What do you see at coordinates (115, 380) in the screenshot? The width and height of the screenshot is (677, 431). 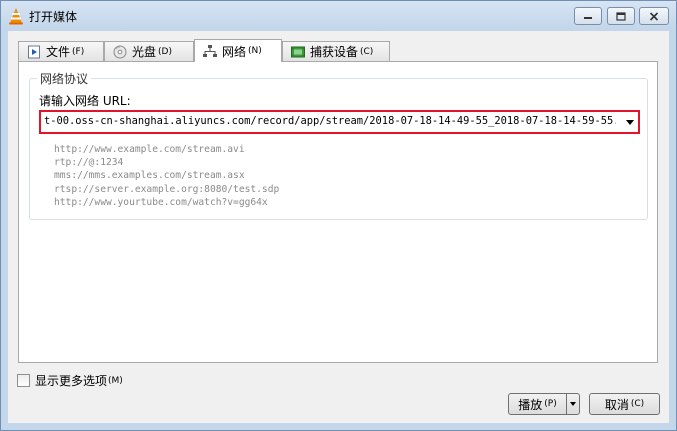 I see `more-options-shortcut: (M)` at bounding box center [115, 380].